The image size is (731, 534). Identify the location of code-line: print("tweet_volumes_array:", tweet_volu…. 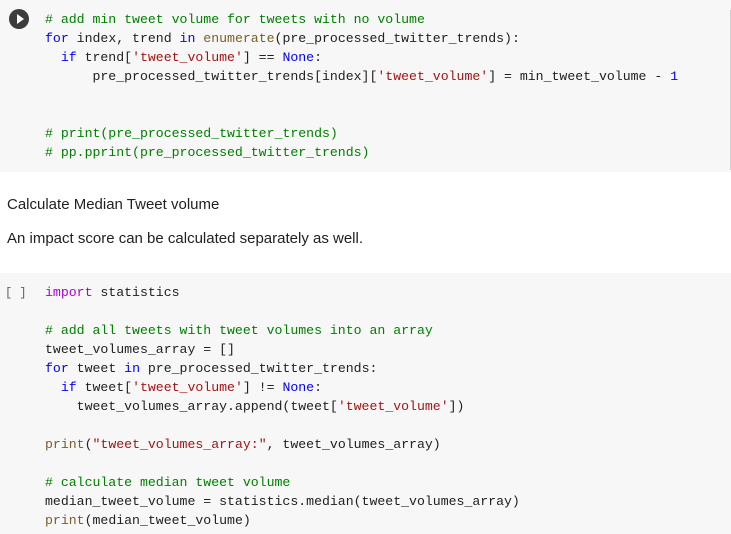
(243, 444).